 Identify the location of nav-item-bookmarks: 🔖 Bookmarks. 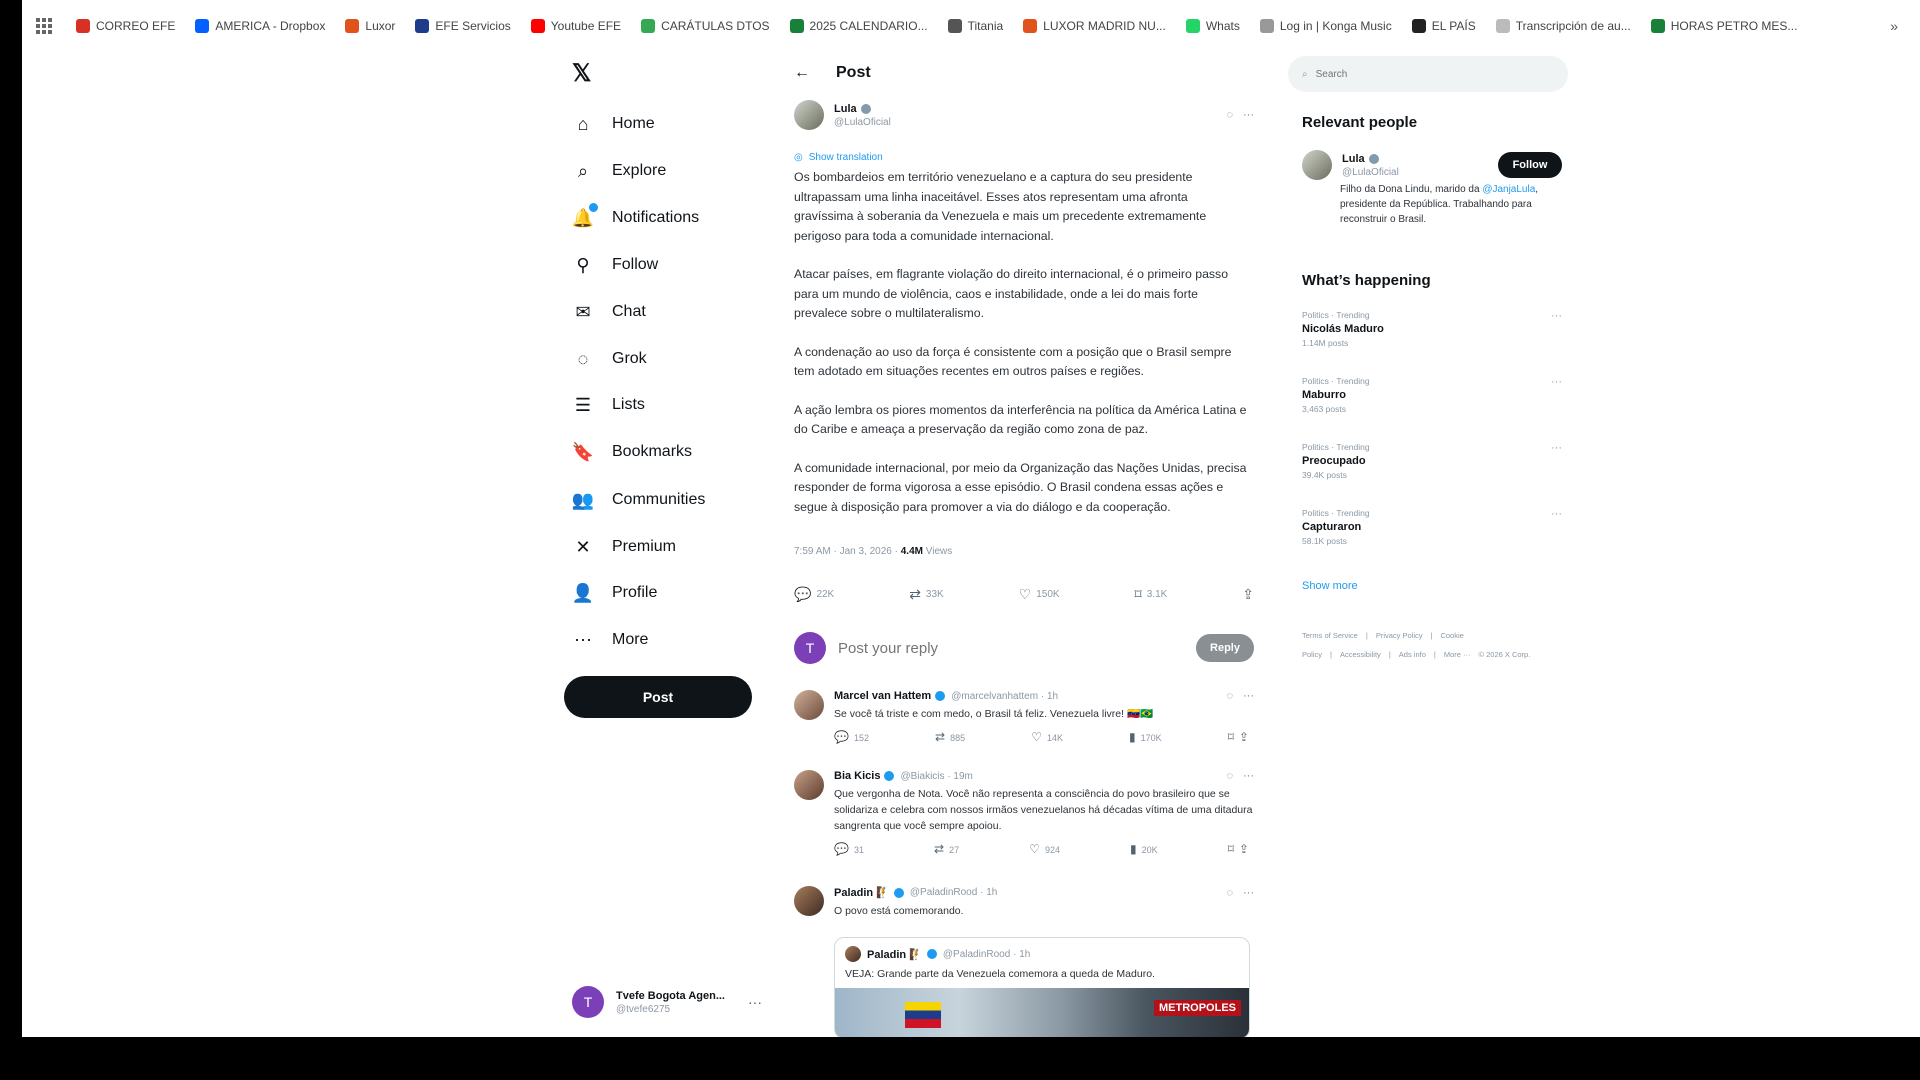
(632, 452).